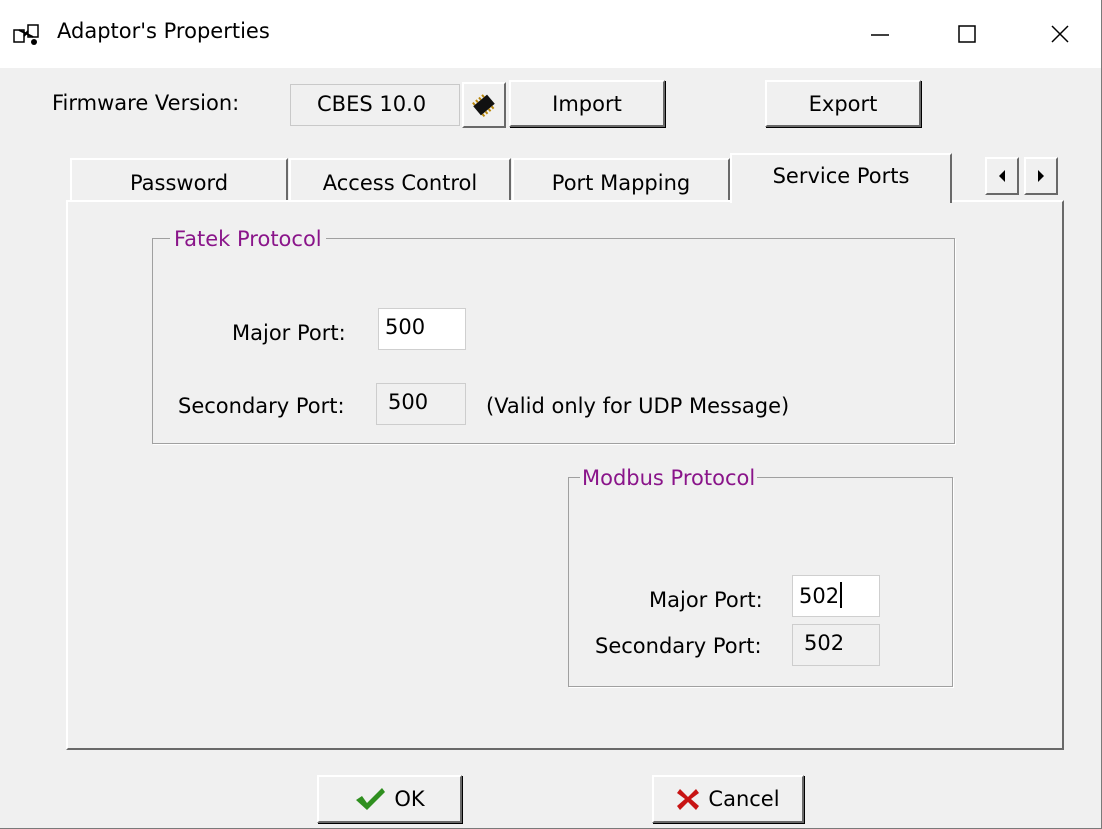  I want to click on cancel-button: Cancel, so click(728, 799).